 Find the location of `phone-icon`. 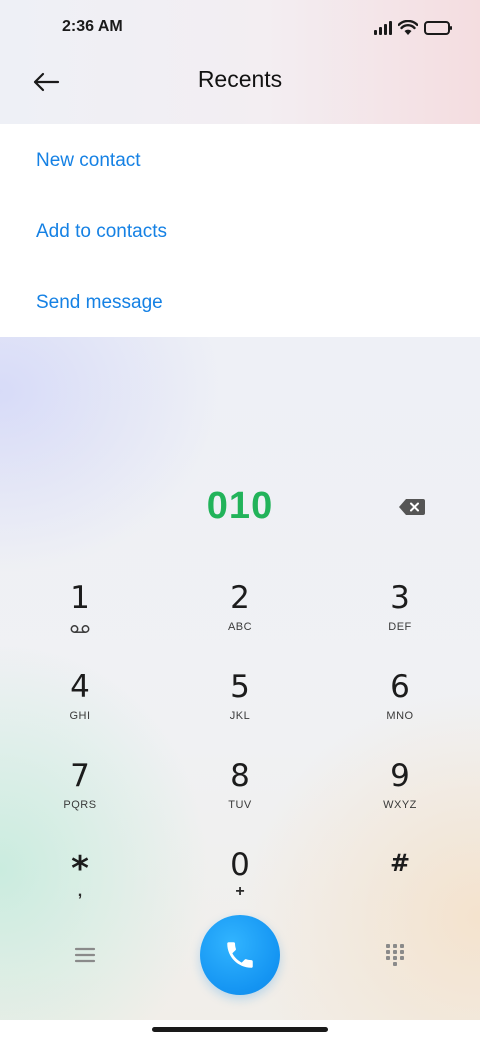

phone-icon is located at coordinates (240, 955).